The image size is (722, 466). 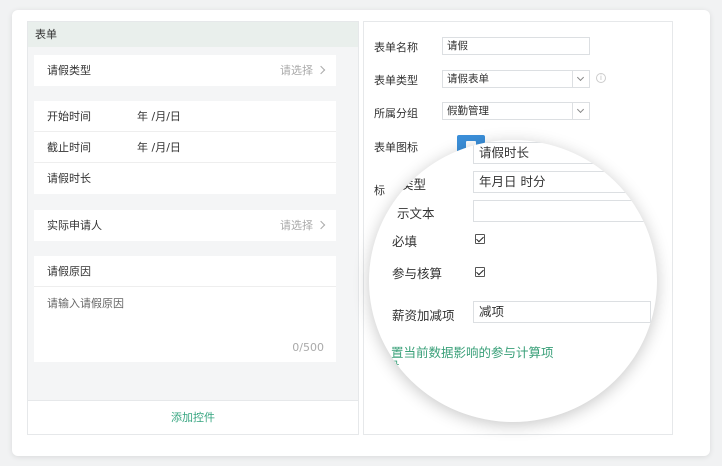 What do you see at coordinates (565, 211) in the screenshot?
I see `zoom-hint-input` at bounding box center [565, 211].